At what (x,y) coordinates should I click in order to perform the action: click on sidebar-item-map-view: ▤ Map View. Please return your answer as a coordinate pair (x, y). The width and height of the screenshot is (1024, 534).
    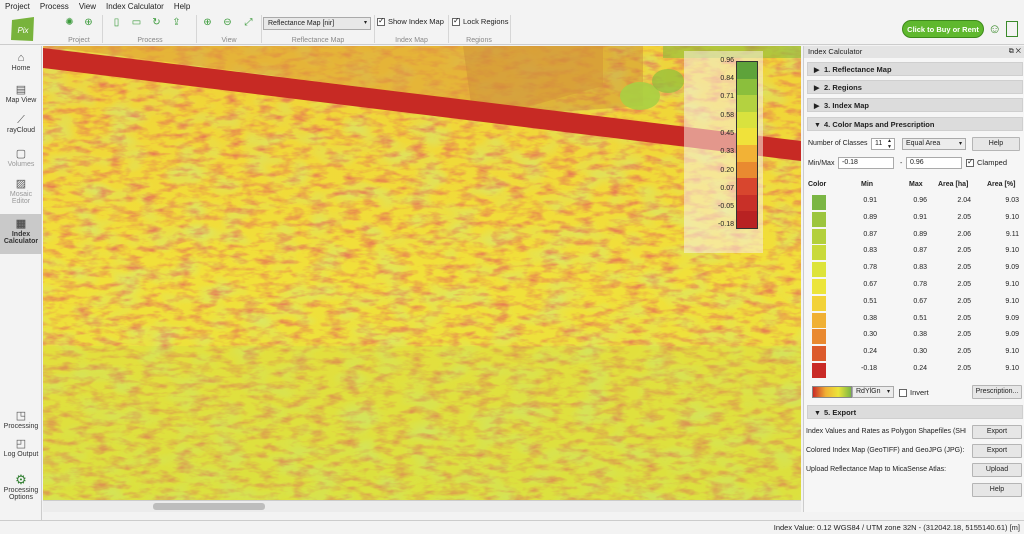
    Looking at the image, I should click on (21, 94).